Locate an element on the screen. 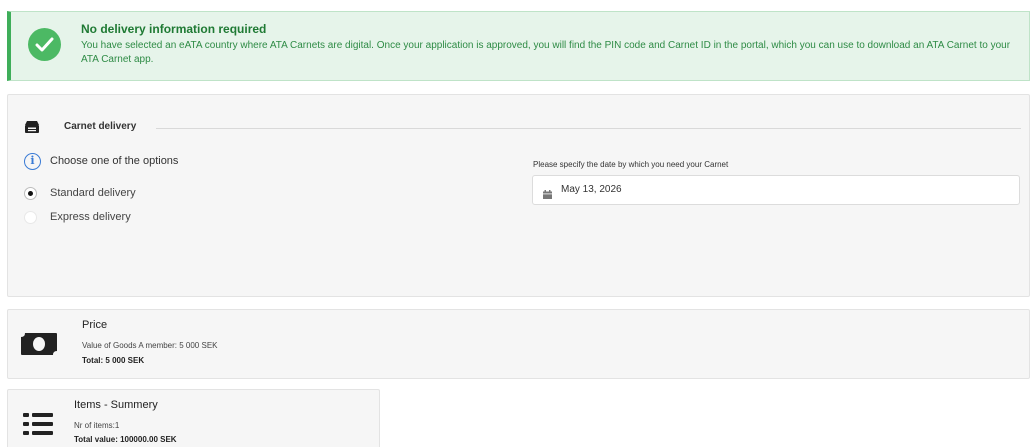  price-title: Price is located at coordinates (95, 325).